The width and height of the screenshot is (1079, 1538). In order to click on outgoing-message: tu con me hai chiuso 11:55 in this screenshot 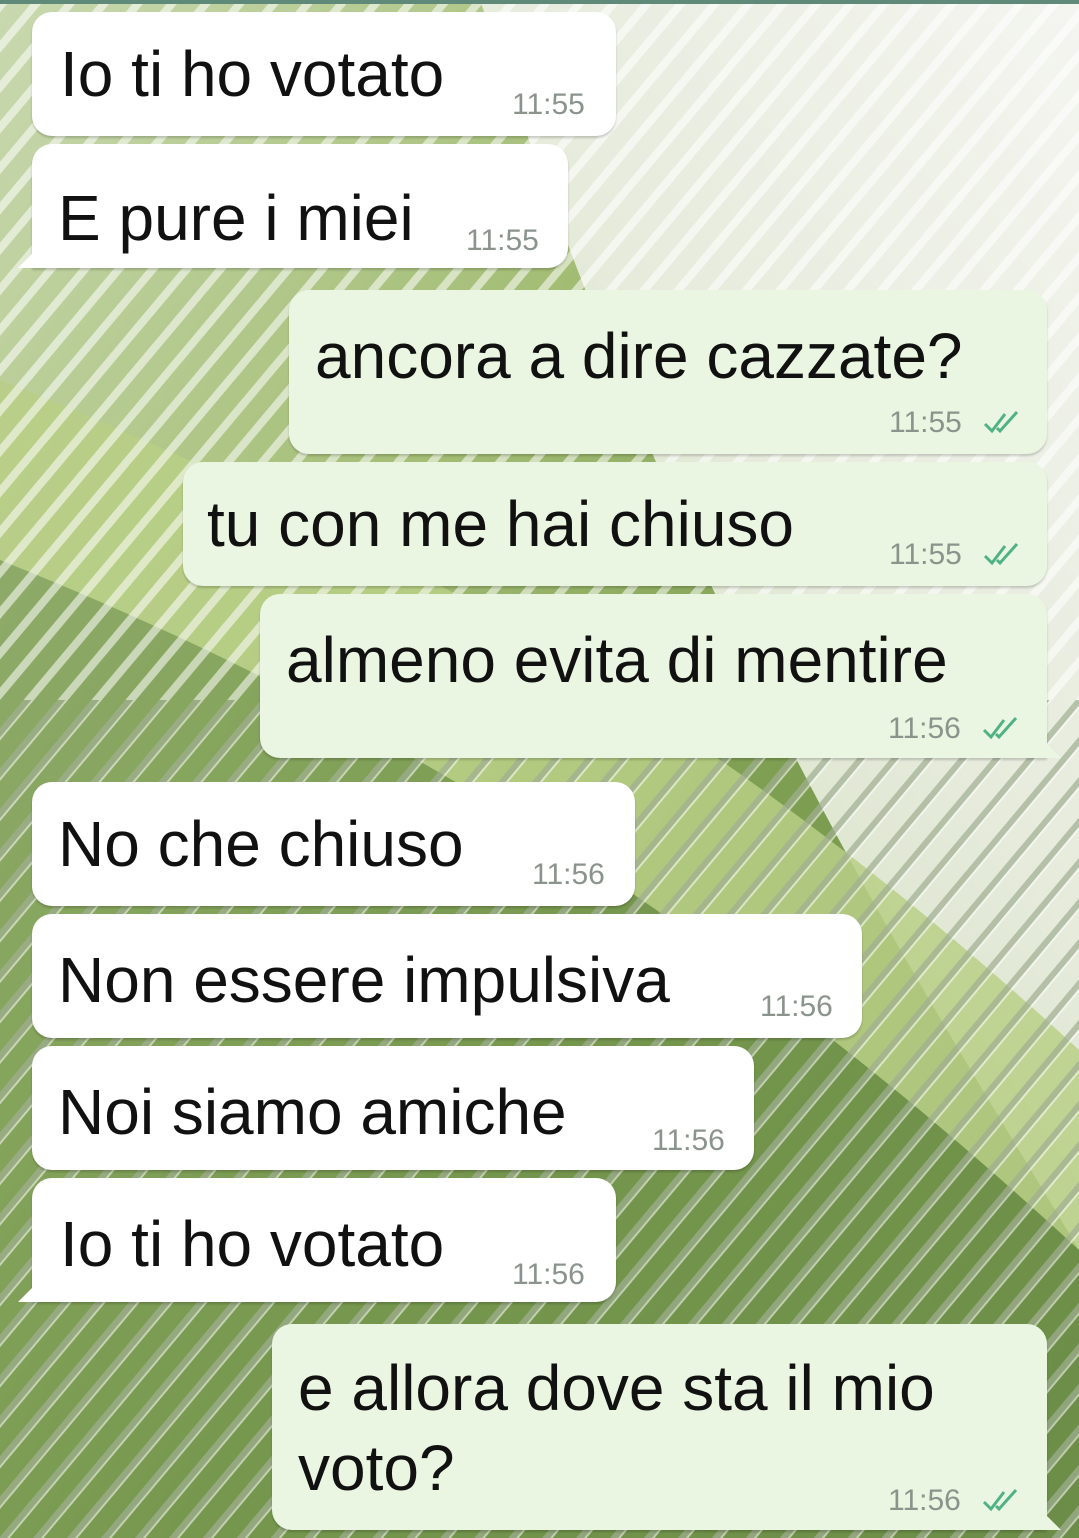, I will do `click(615, 524)`.